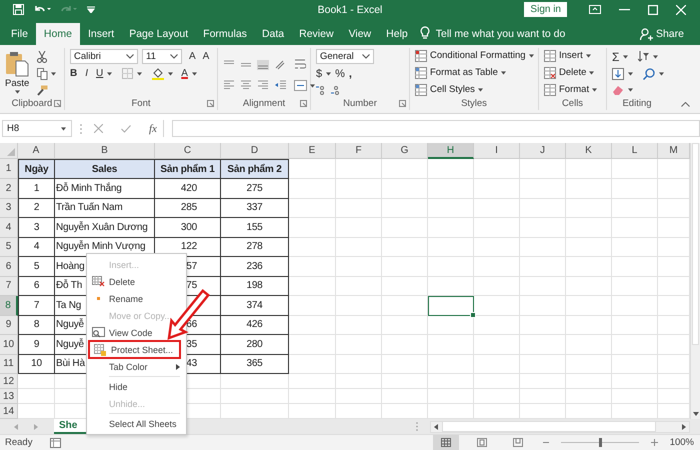 This screenshot has height=450, width=700. I want to click on align-bottom-icon, so click(263, 65).